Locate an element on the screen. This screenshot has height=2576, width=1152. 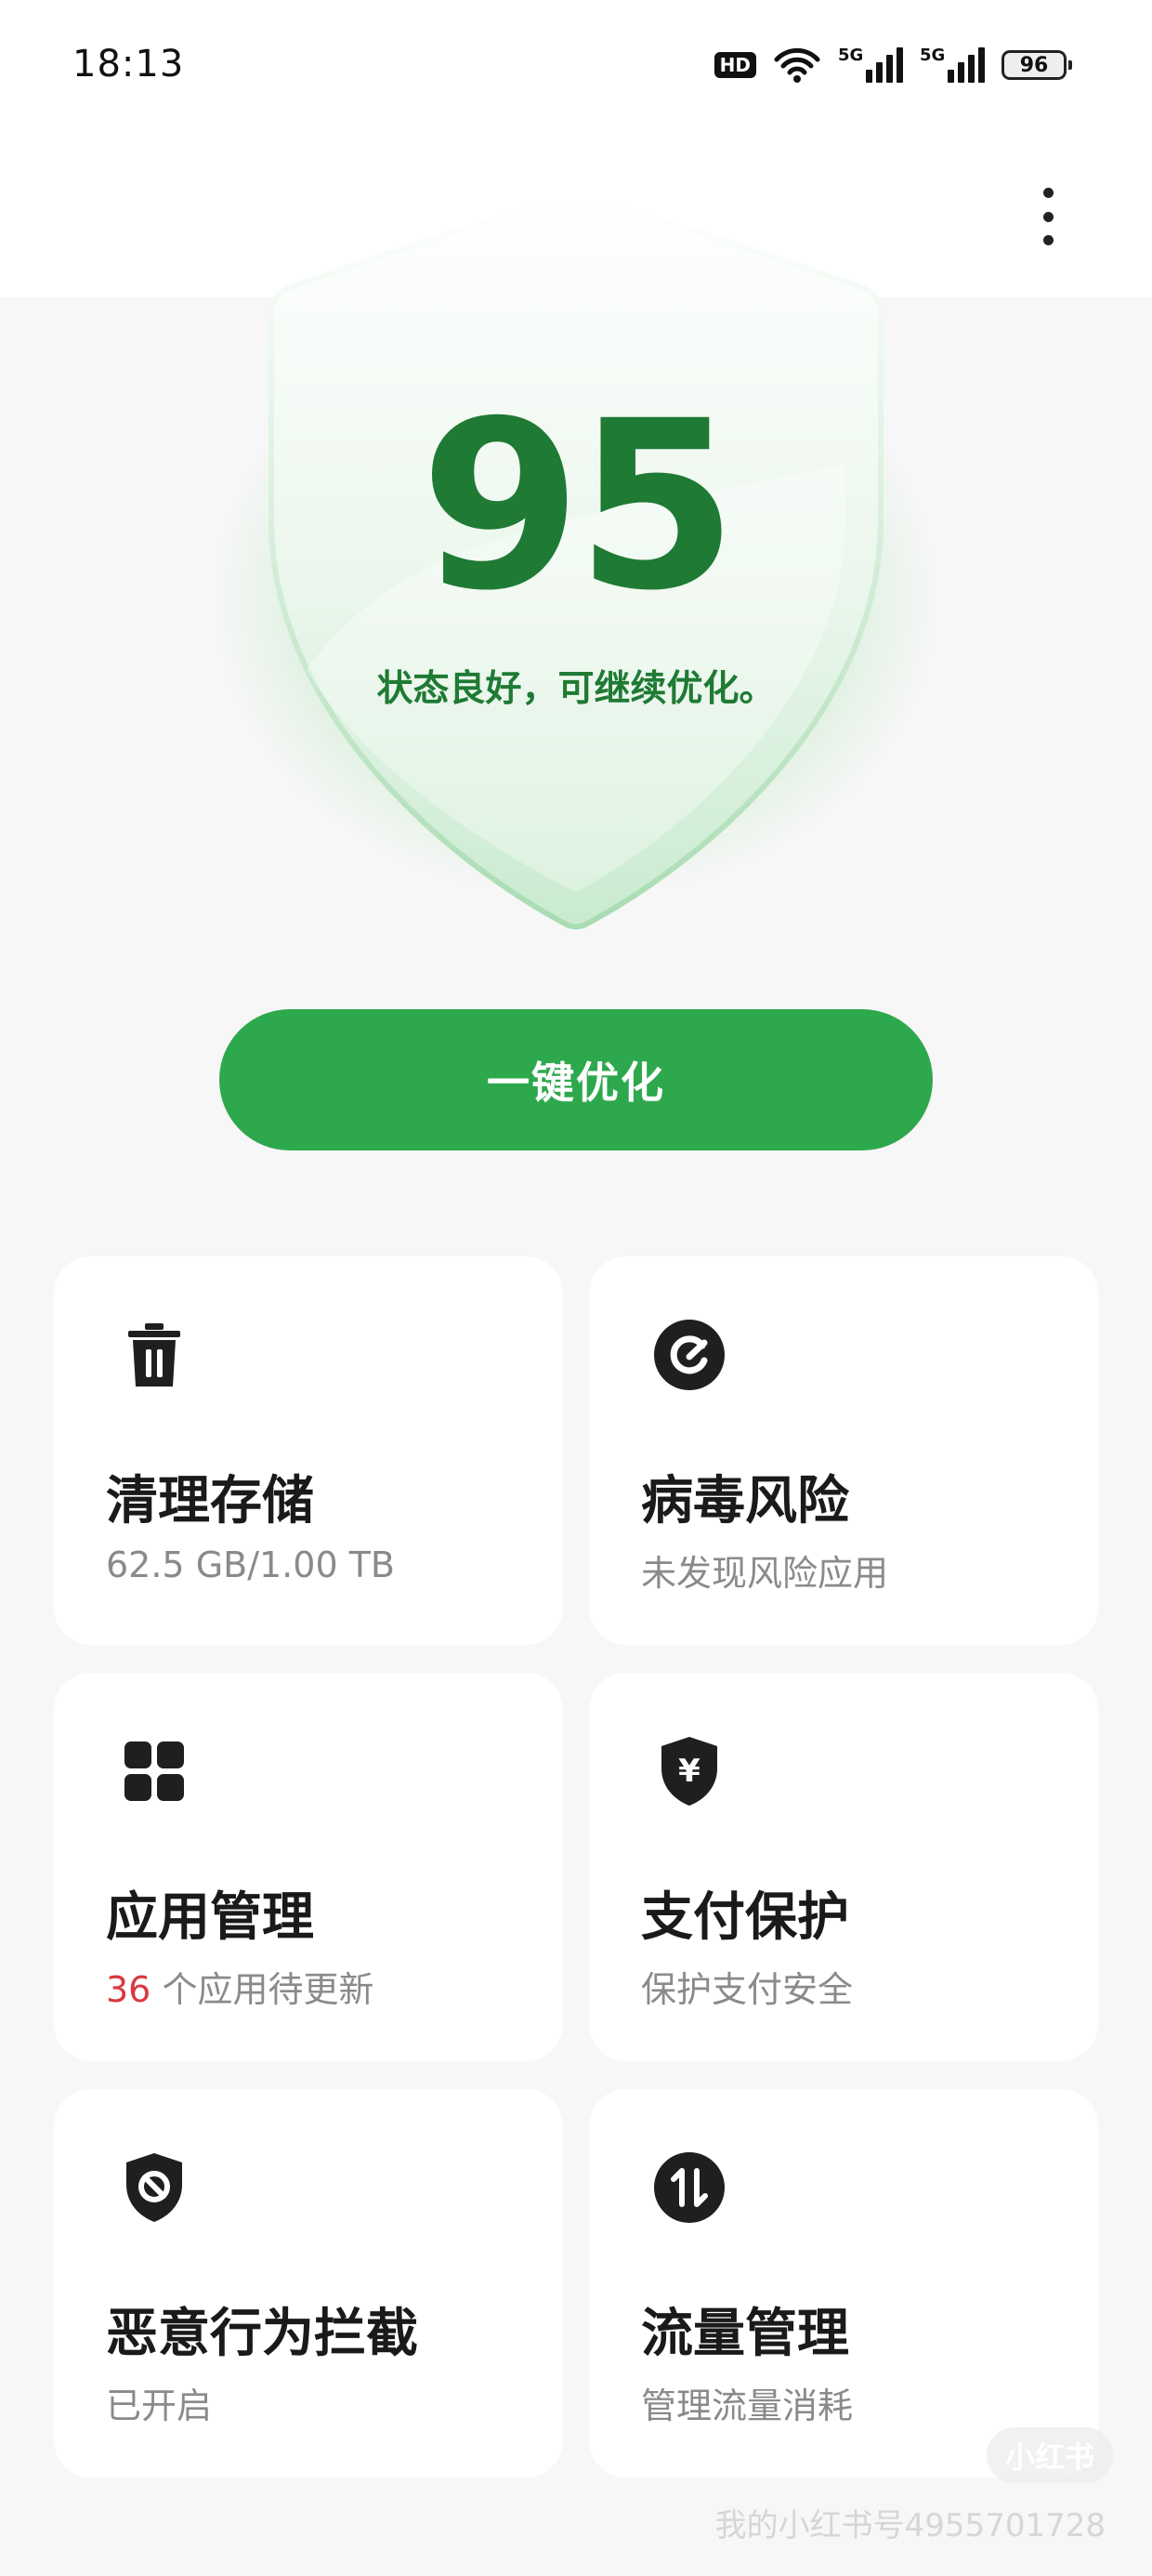
virus-scan-icon is located at coordinates (689, 1355).